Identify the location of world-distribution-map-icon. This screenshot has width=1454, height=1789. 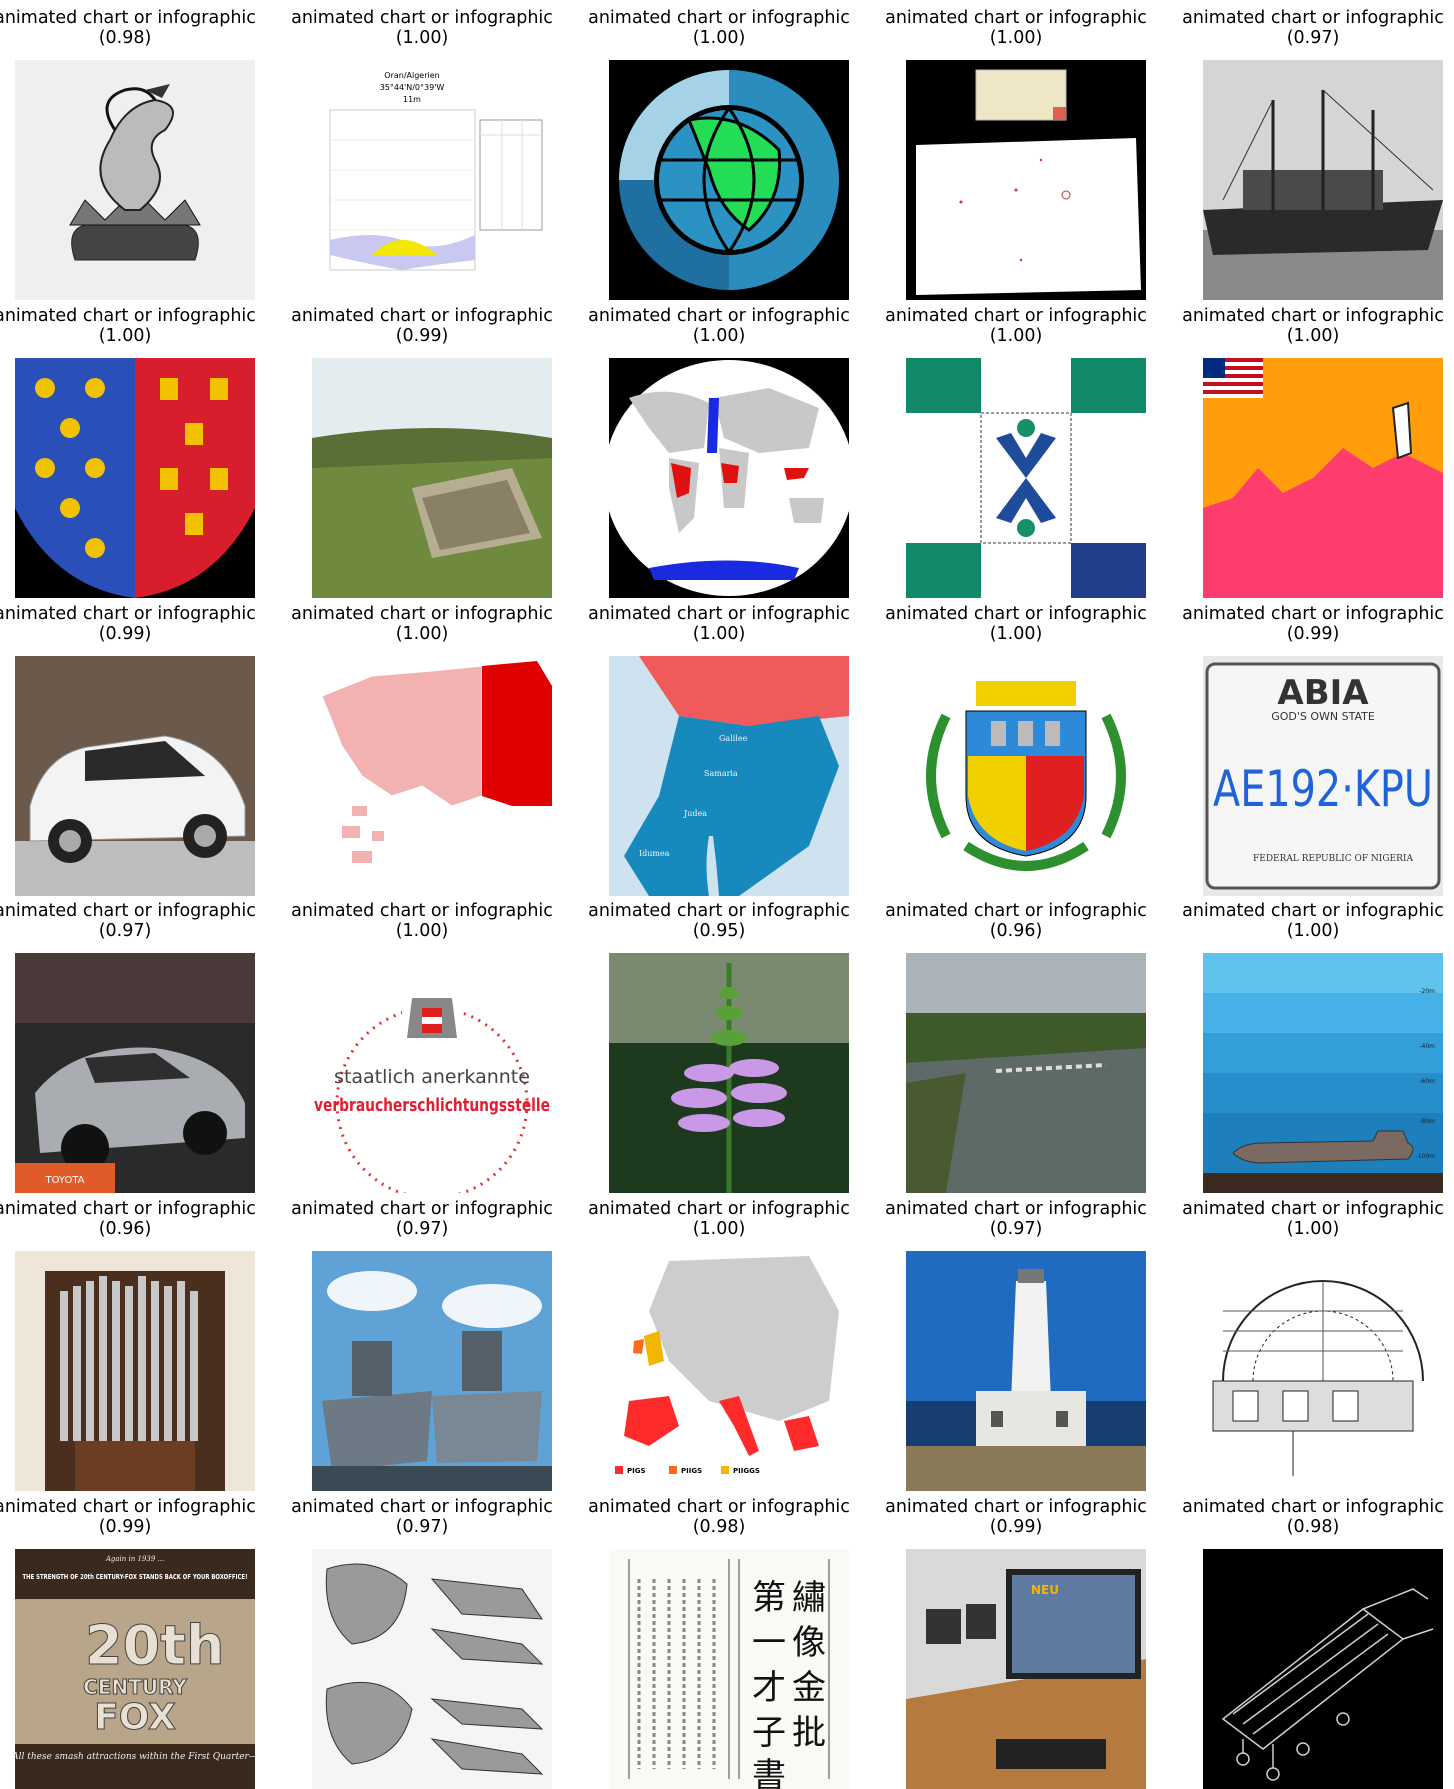
(729, 478).